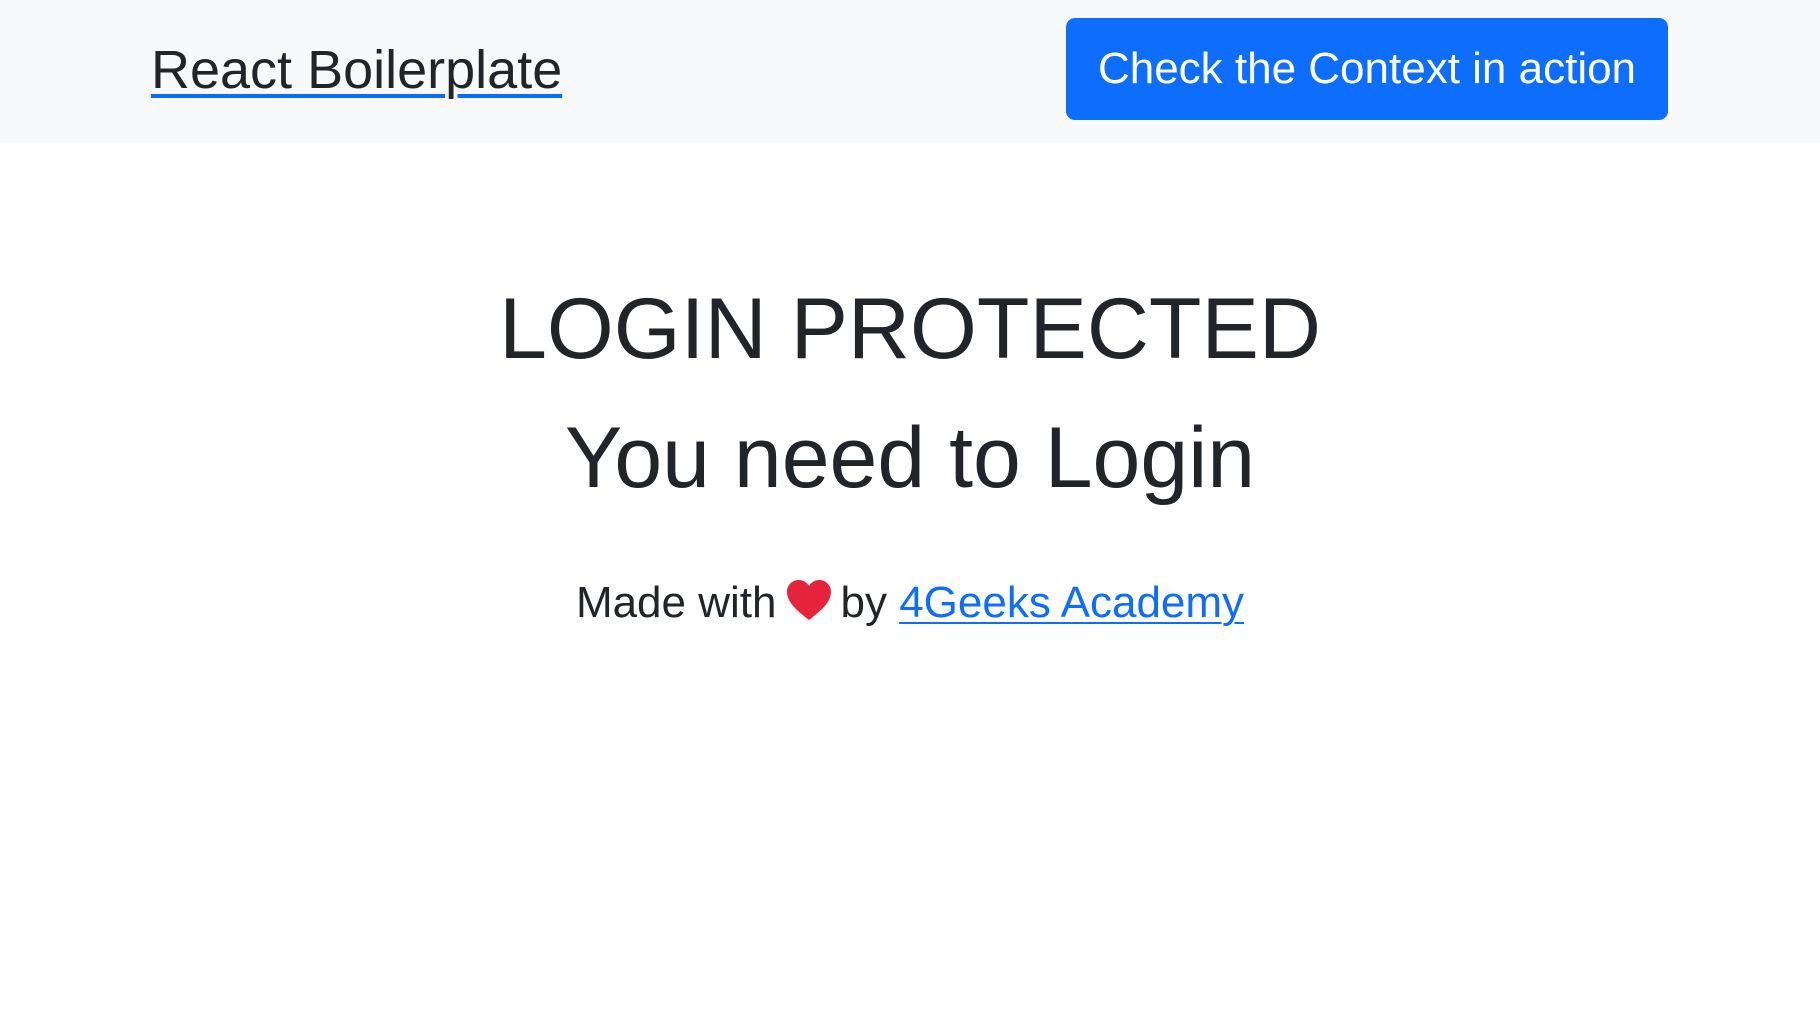  Describe the element at coordinates (676, 602) in the screenshot. I see `made-with-text: Made with` at that location.